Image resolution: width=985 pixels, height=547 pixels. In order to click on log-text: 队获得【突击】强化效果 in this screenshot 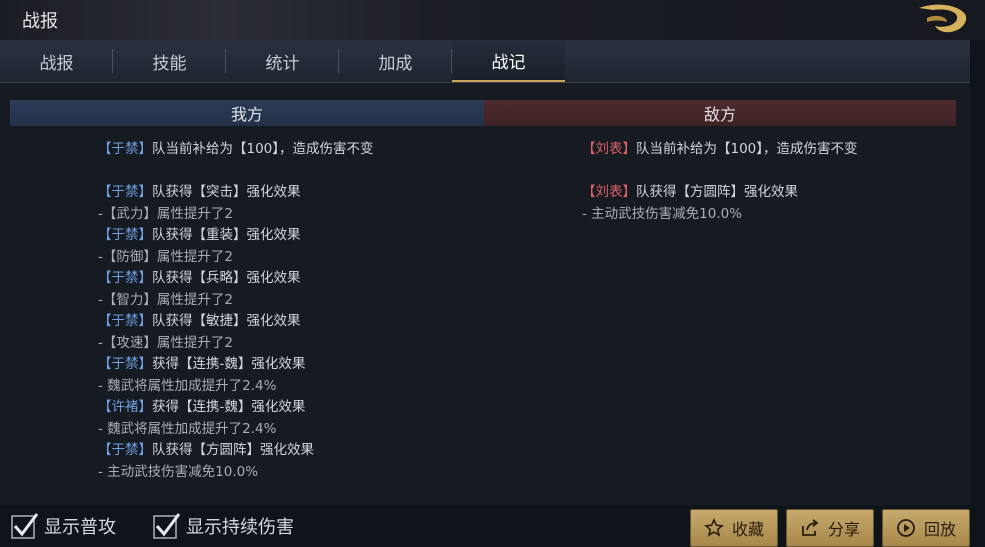, I will do `click(226, 192)`.